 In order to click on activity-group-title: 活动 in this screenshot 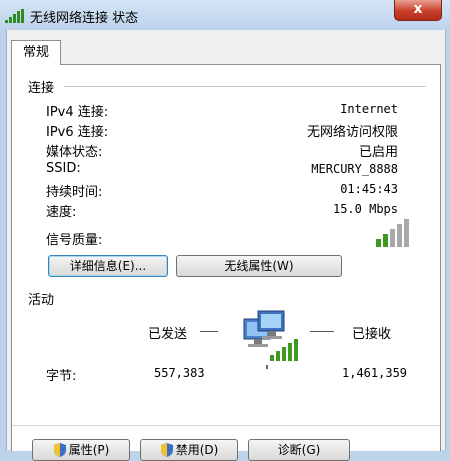, I will do `click(41, 300)`.